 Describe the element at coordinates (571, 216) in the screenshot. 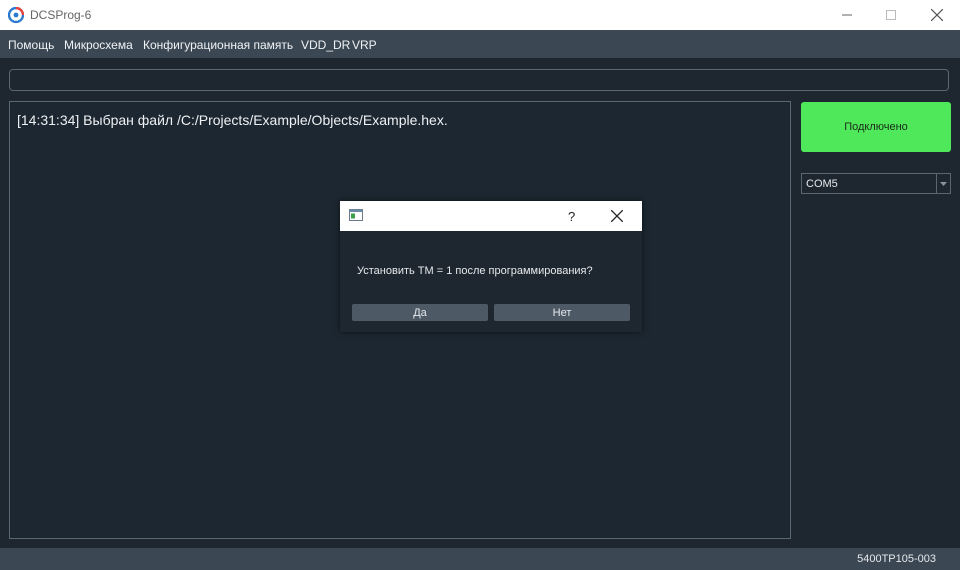

I see `help-button: ?` at that location.